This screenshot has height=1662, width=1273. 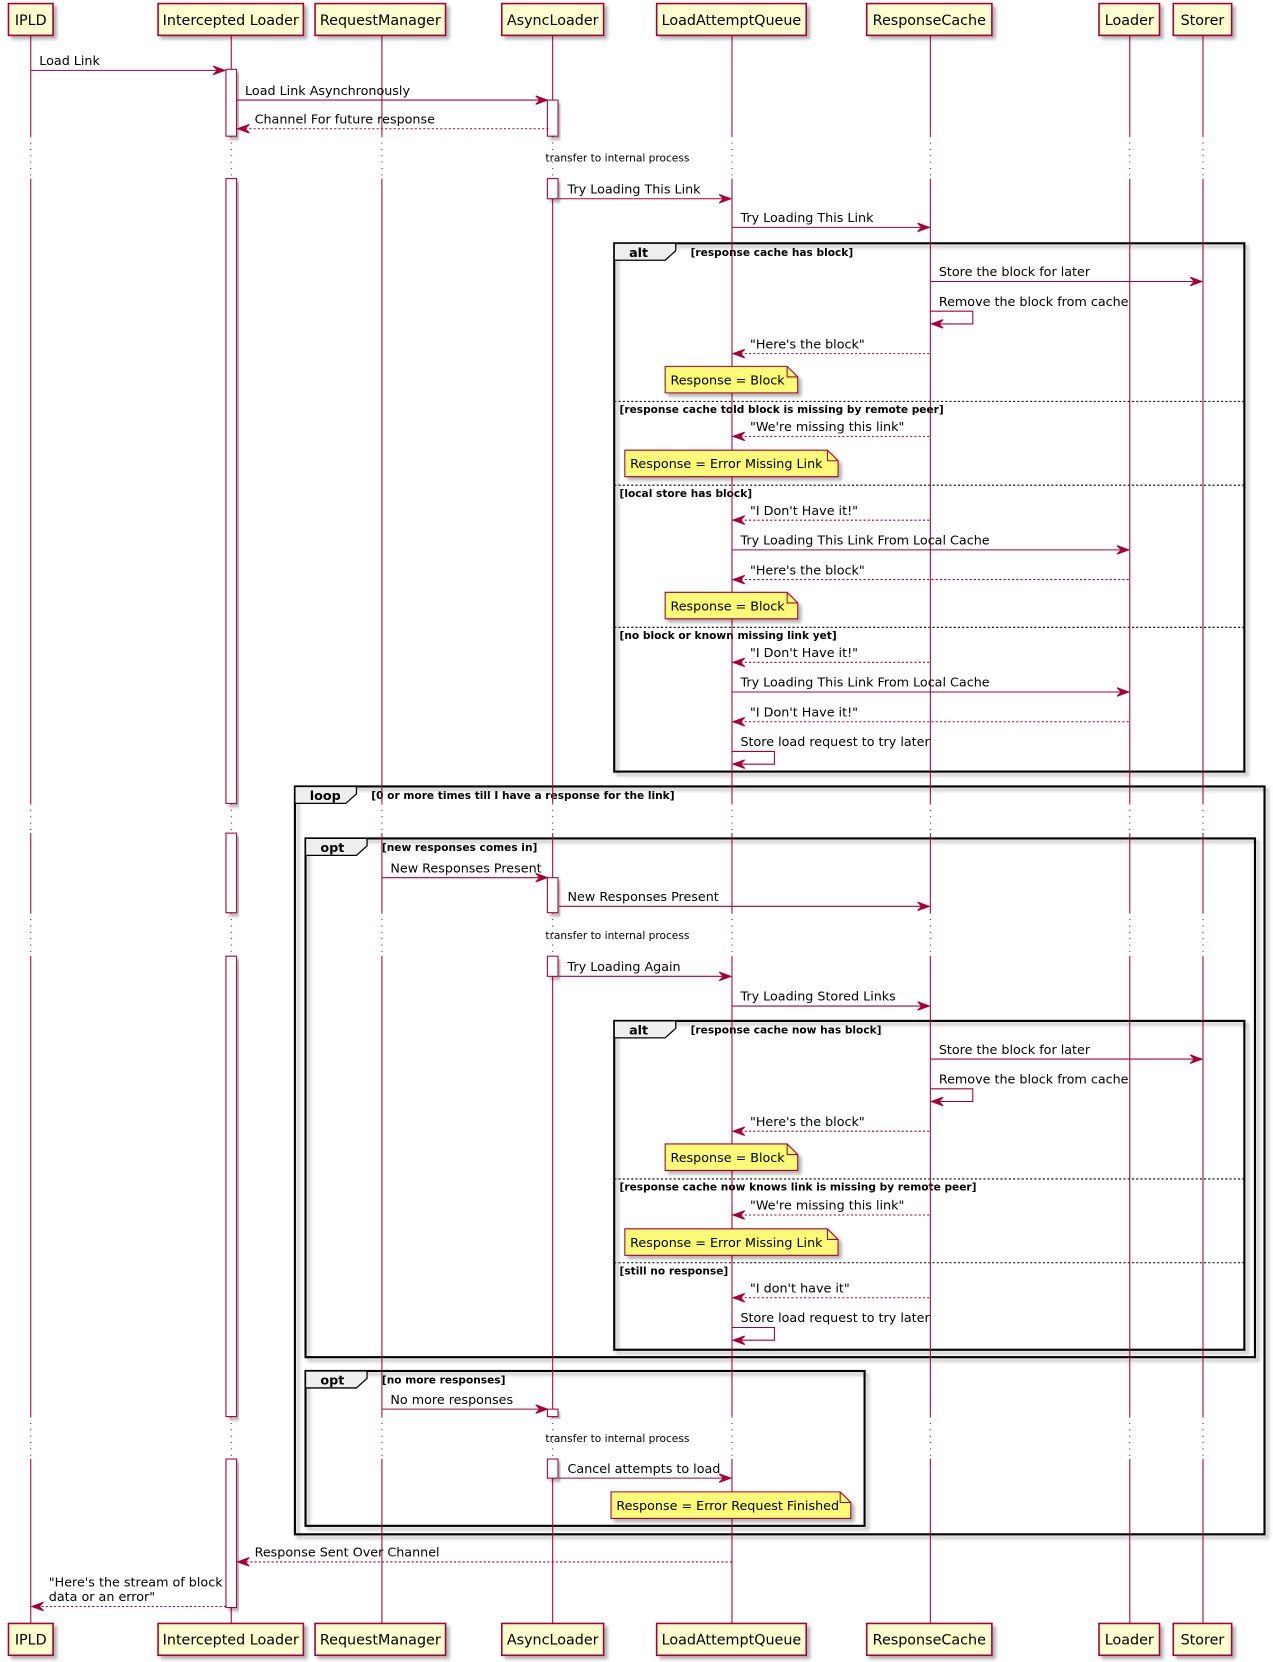 I want to click on participant-bottom: AsyncLoader, so click(x=552, y=1639).